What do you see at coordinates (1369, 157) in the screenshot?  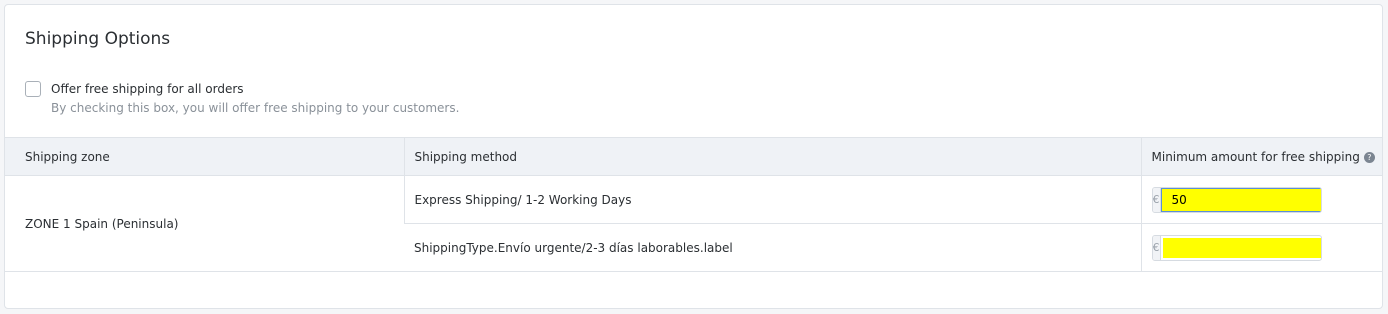 I see `question-circle-icon: ?` at bounding box center [1369, 157].